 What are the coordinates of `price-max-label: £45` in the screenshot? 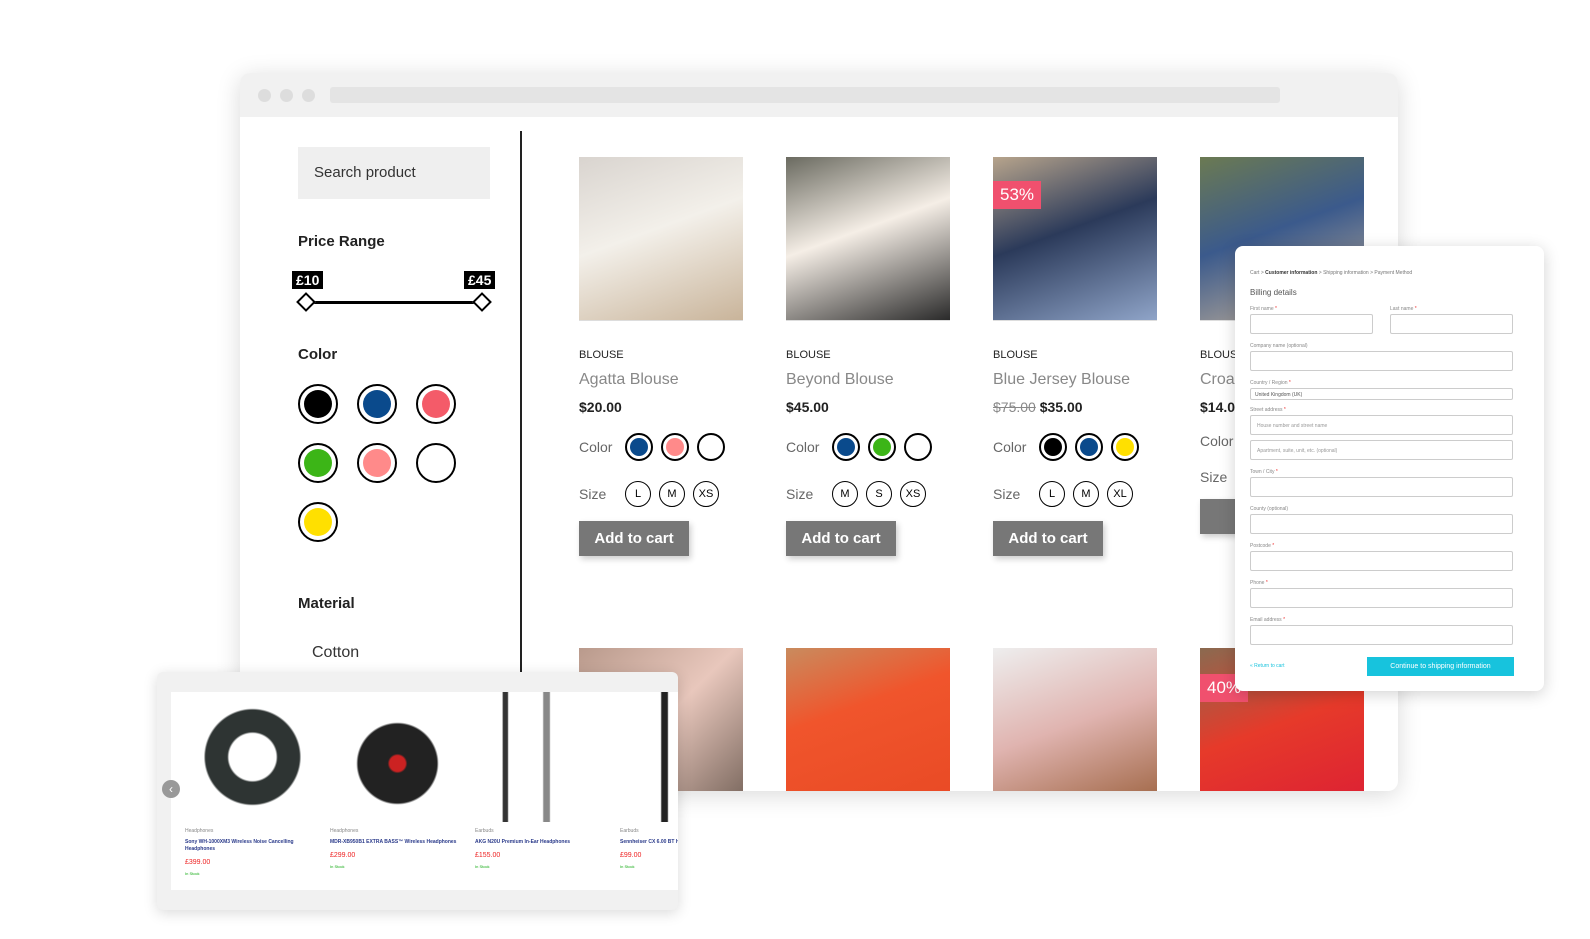 It's located at (480, 280).